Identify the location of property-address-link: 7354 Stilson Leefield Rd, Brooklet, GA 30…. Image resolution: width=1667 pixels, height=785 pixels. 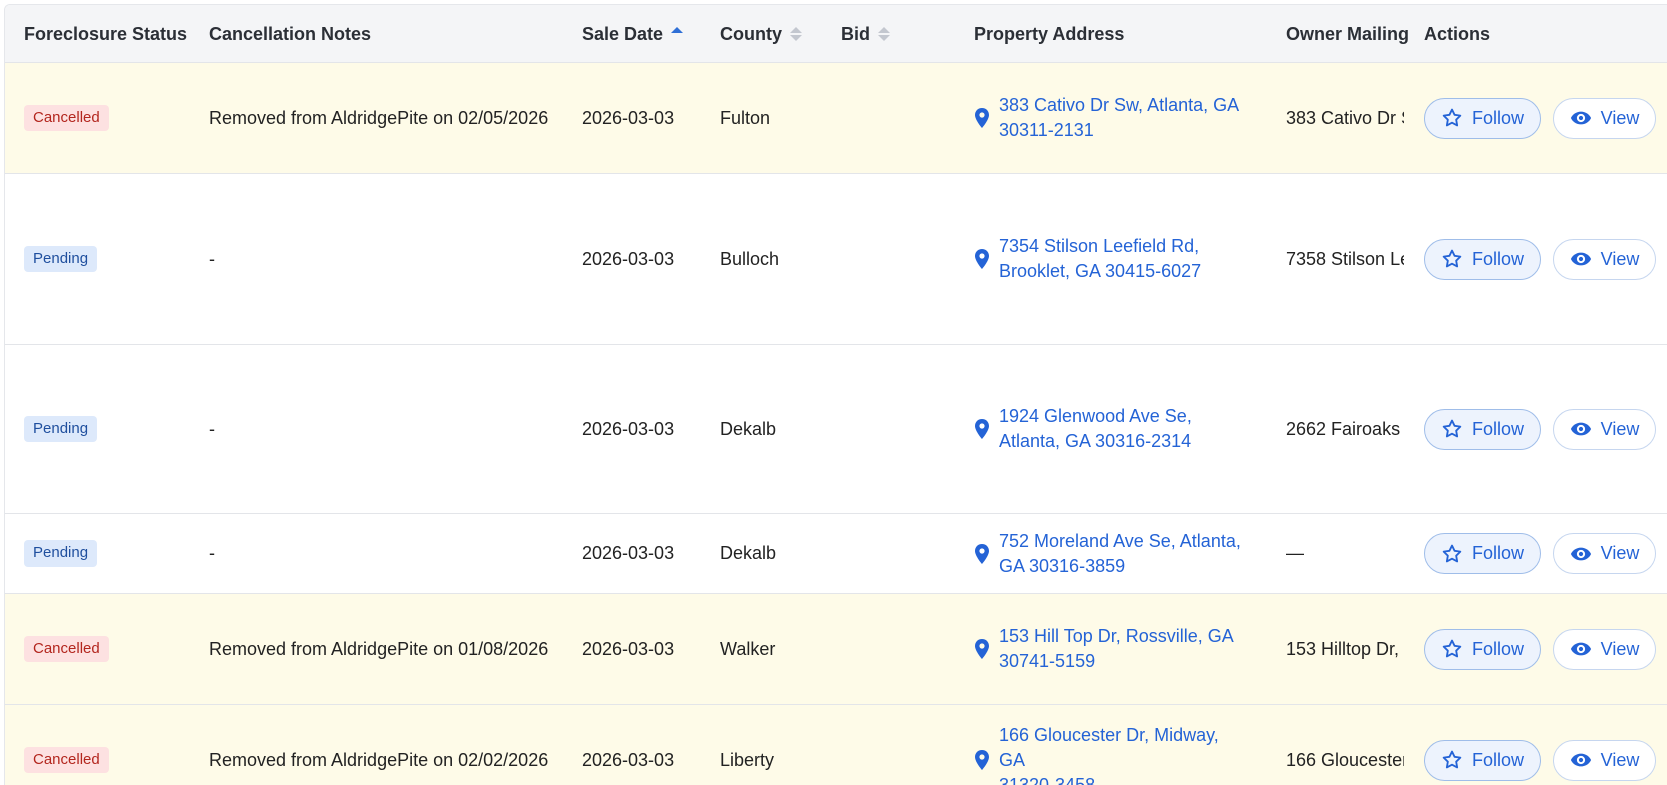
(1109, 259).